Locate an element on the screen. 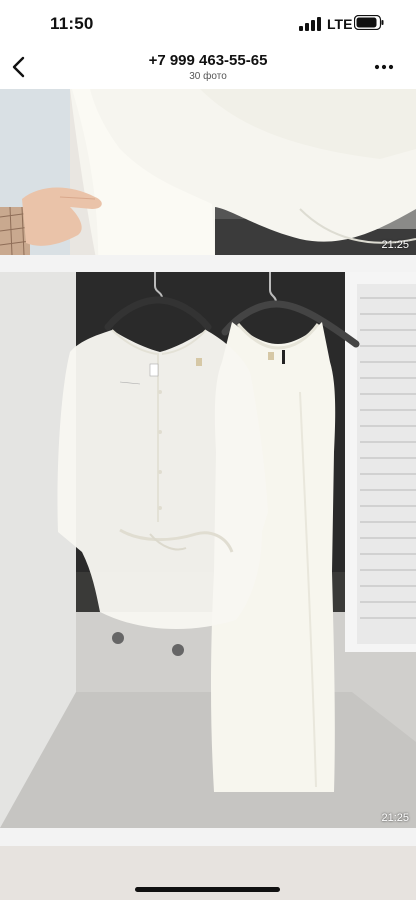  photo-1-time: 21:25 is located at coordinates (395, 245).